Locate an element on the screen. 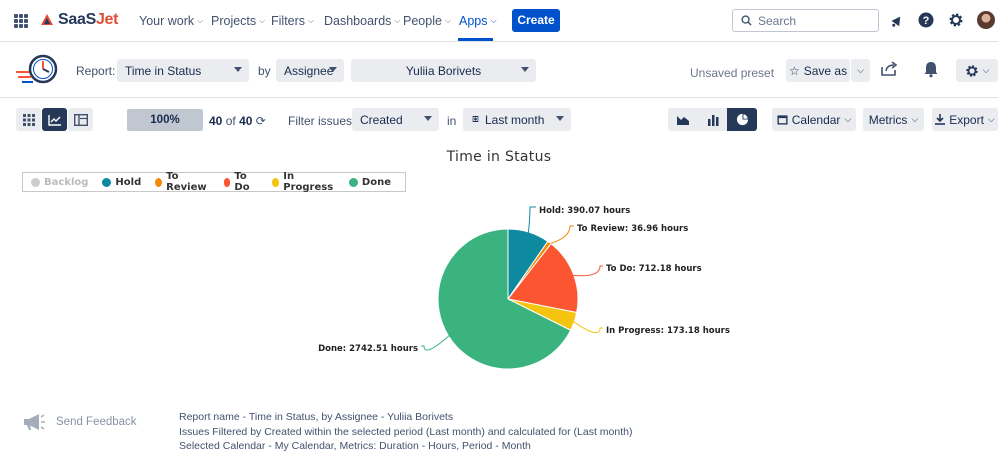 The width and height of the screenshot is (998, 463). calendar-dropdown: Calendar ⌵ is located at coordinates (814, 119).